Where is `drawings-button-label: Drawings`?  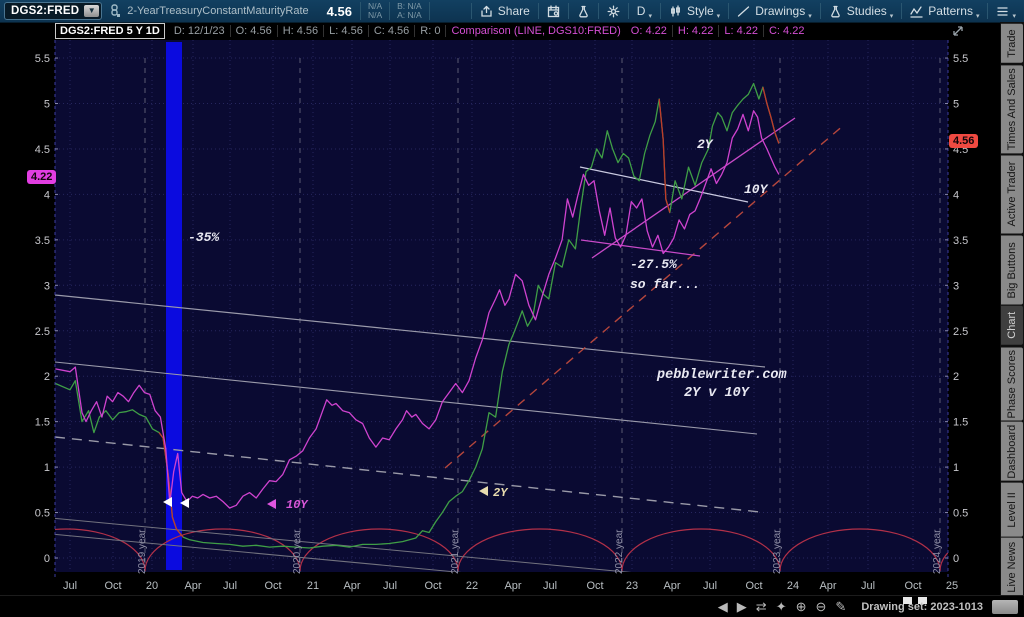 drawings-button-label: Drawings is located at coordinates (780, 11).